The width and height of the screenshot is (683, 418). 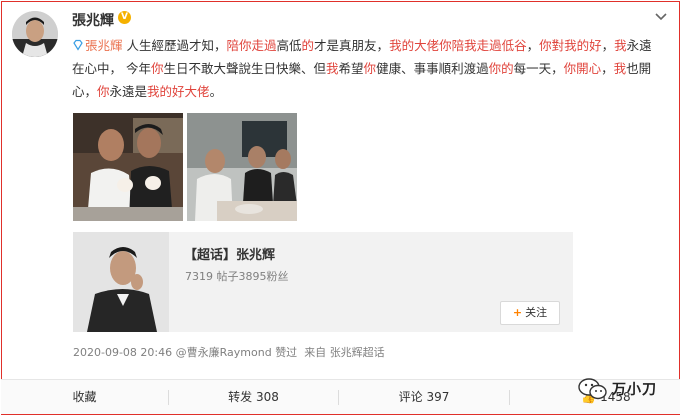 I want to click on liked-suffix: 赞过, so click(x=286, y=352).